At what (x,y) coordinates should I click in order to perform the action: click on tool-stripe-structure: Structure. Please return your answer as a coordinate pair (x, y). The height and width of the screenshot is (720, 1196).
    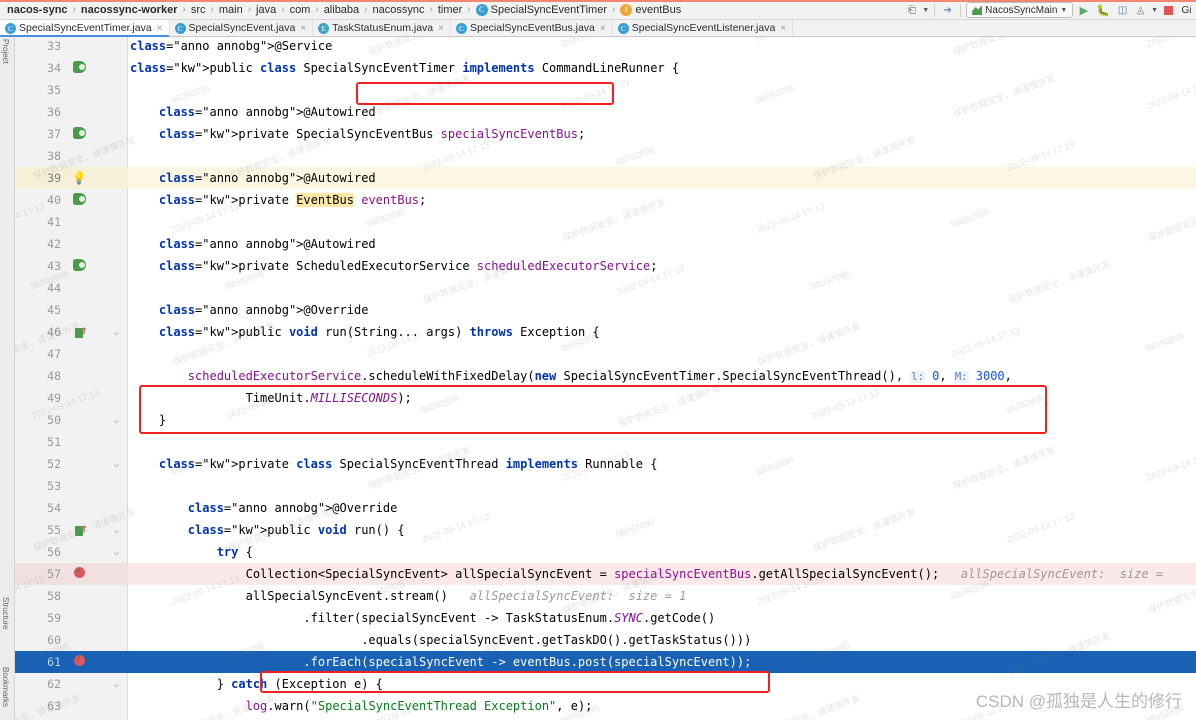
    Looking at the image, I should click on (5, 613).